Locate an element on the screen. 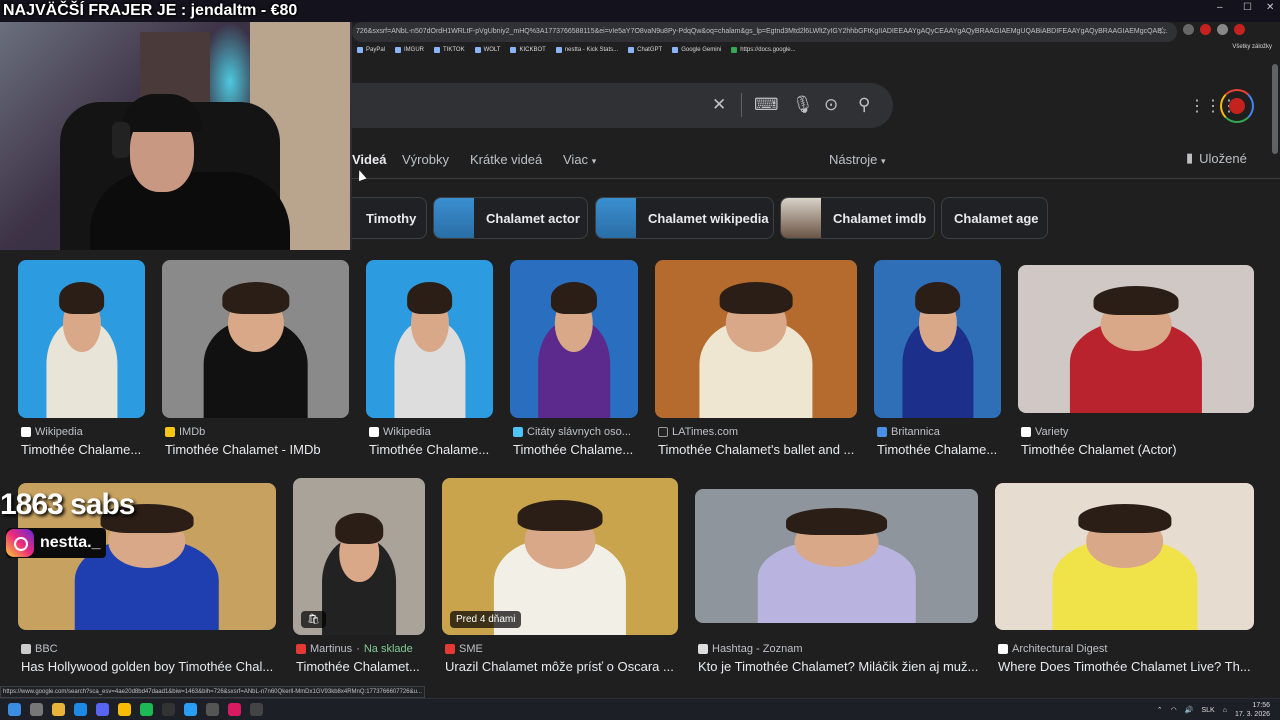 This screenshot has width=1280, height=720. network-icon: ⌂ is located at coordinates (1225, 710).